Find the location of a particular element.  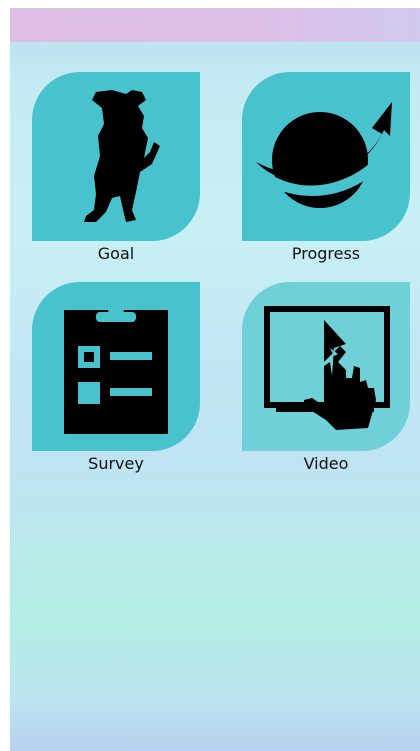

planet-arrow-icon is located at coordinates (324, 155).